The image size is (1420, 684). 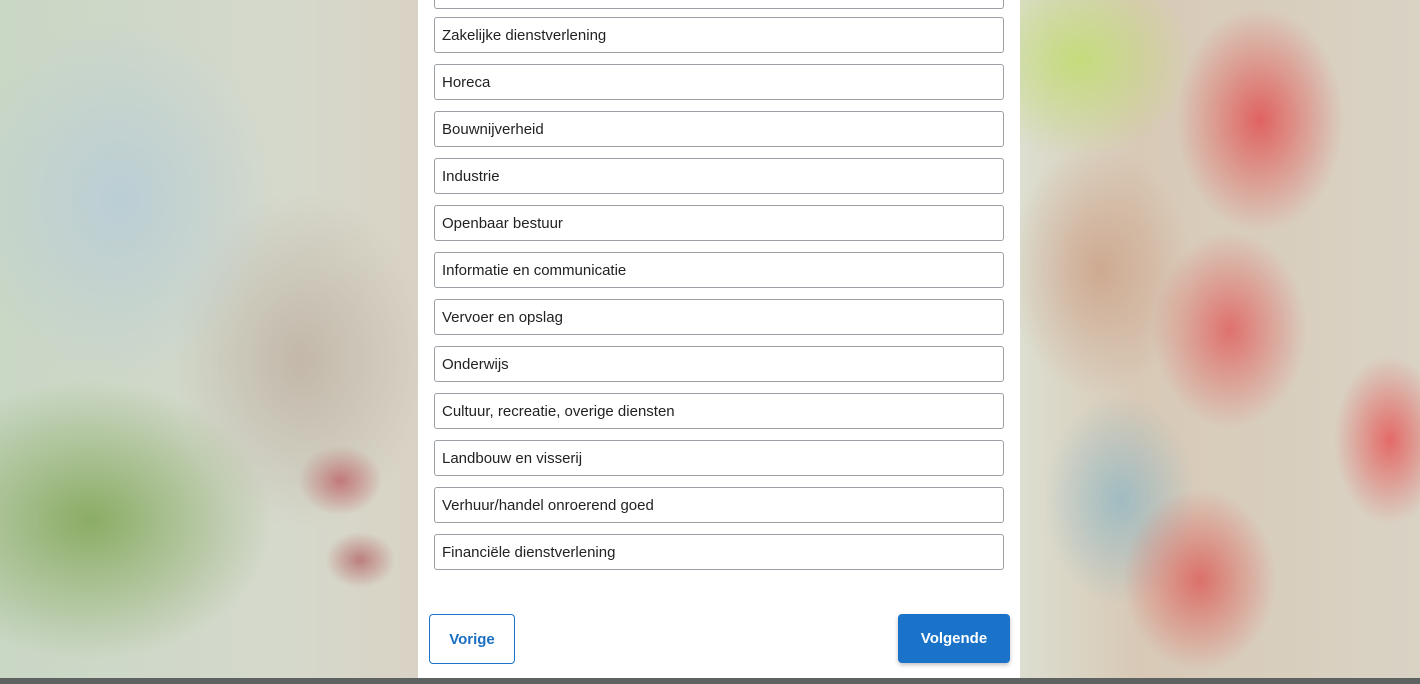 I want to click on option-label: Onderwijs, so click(x=475, y=364).